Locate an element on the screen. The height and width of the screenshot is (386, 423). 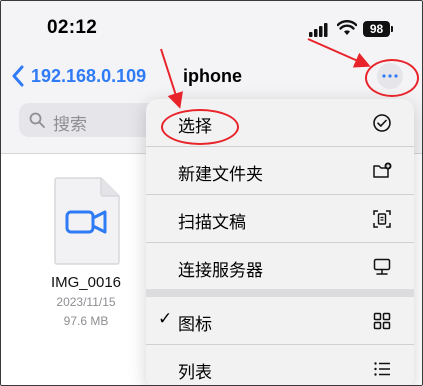
chevron-left-icon is located at coordinates (18, 76).